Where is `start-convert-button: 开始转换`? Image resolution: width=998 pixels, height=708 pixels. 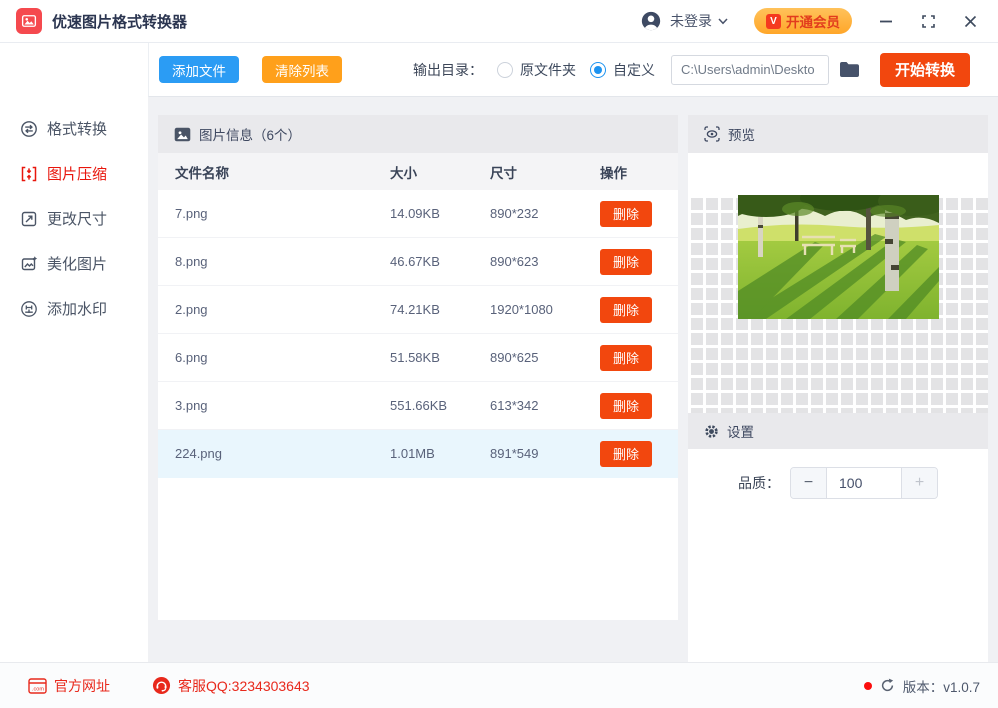
start-convert-button: 开始转换 is located at coordinates (925, 69).